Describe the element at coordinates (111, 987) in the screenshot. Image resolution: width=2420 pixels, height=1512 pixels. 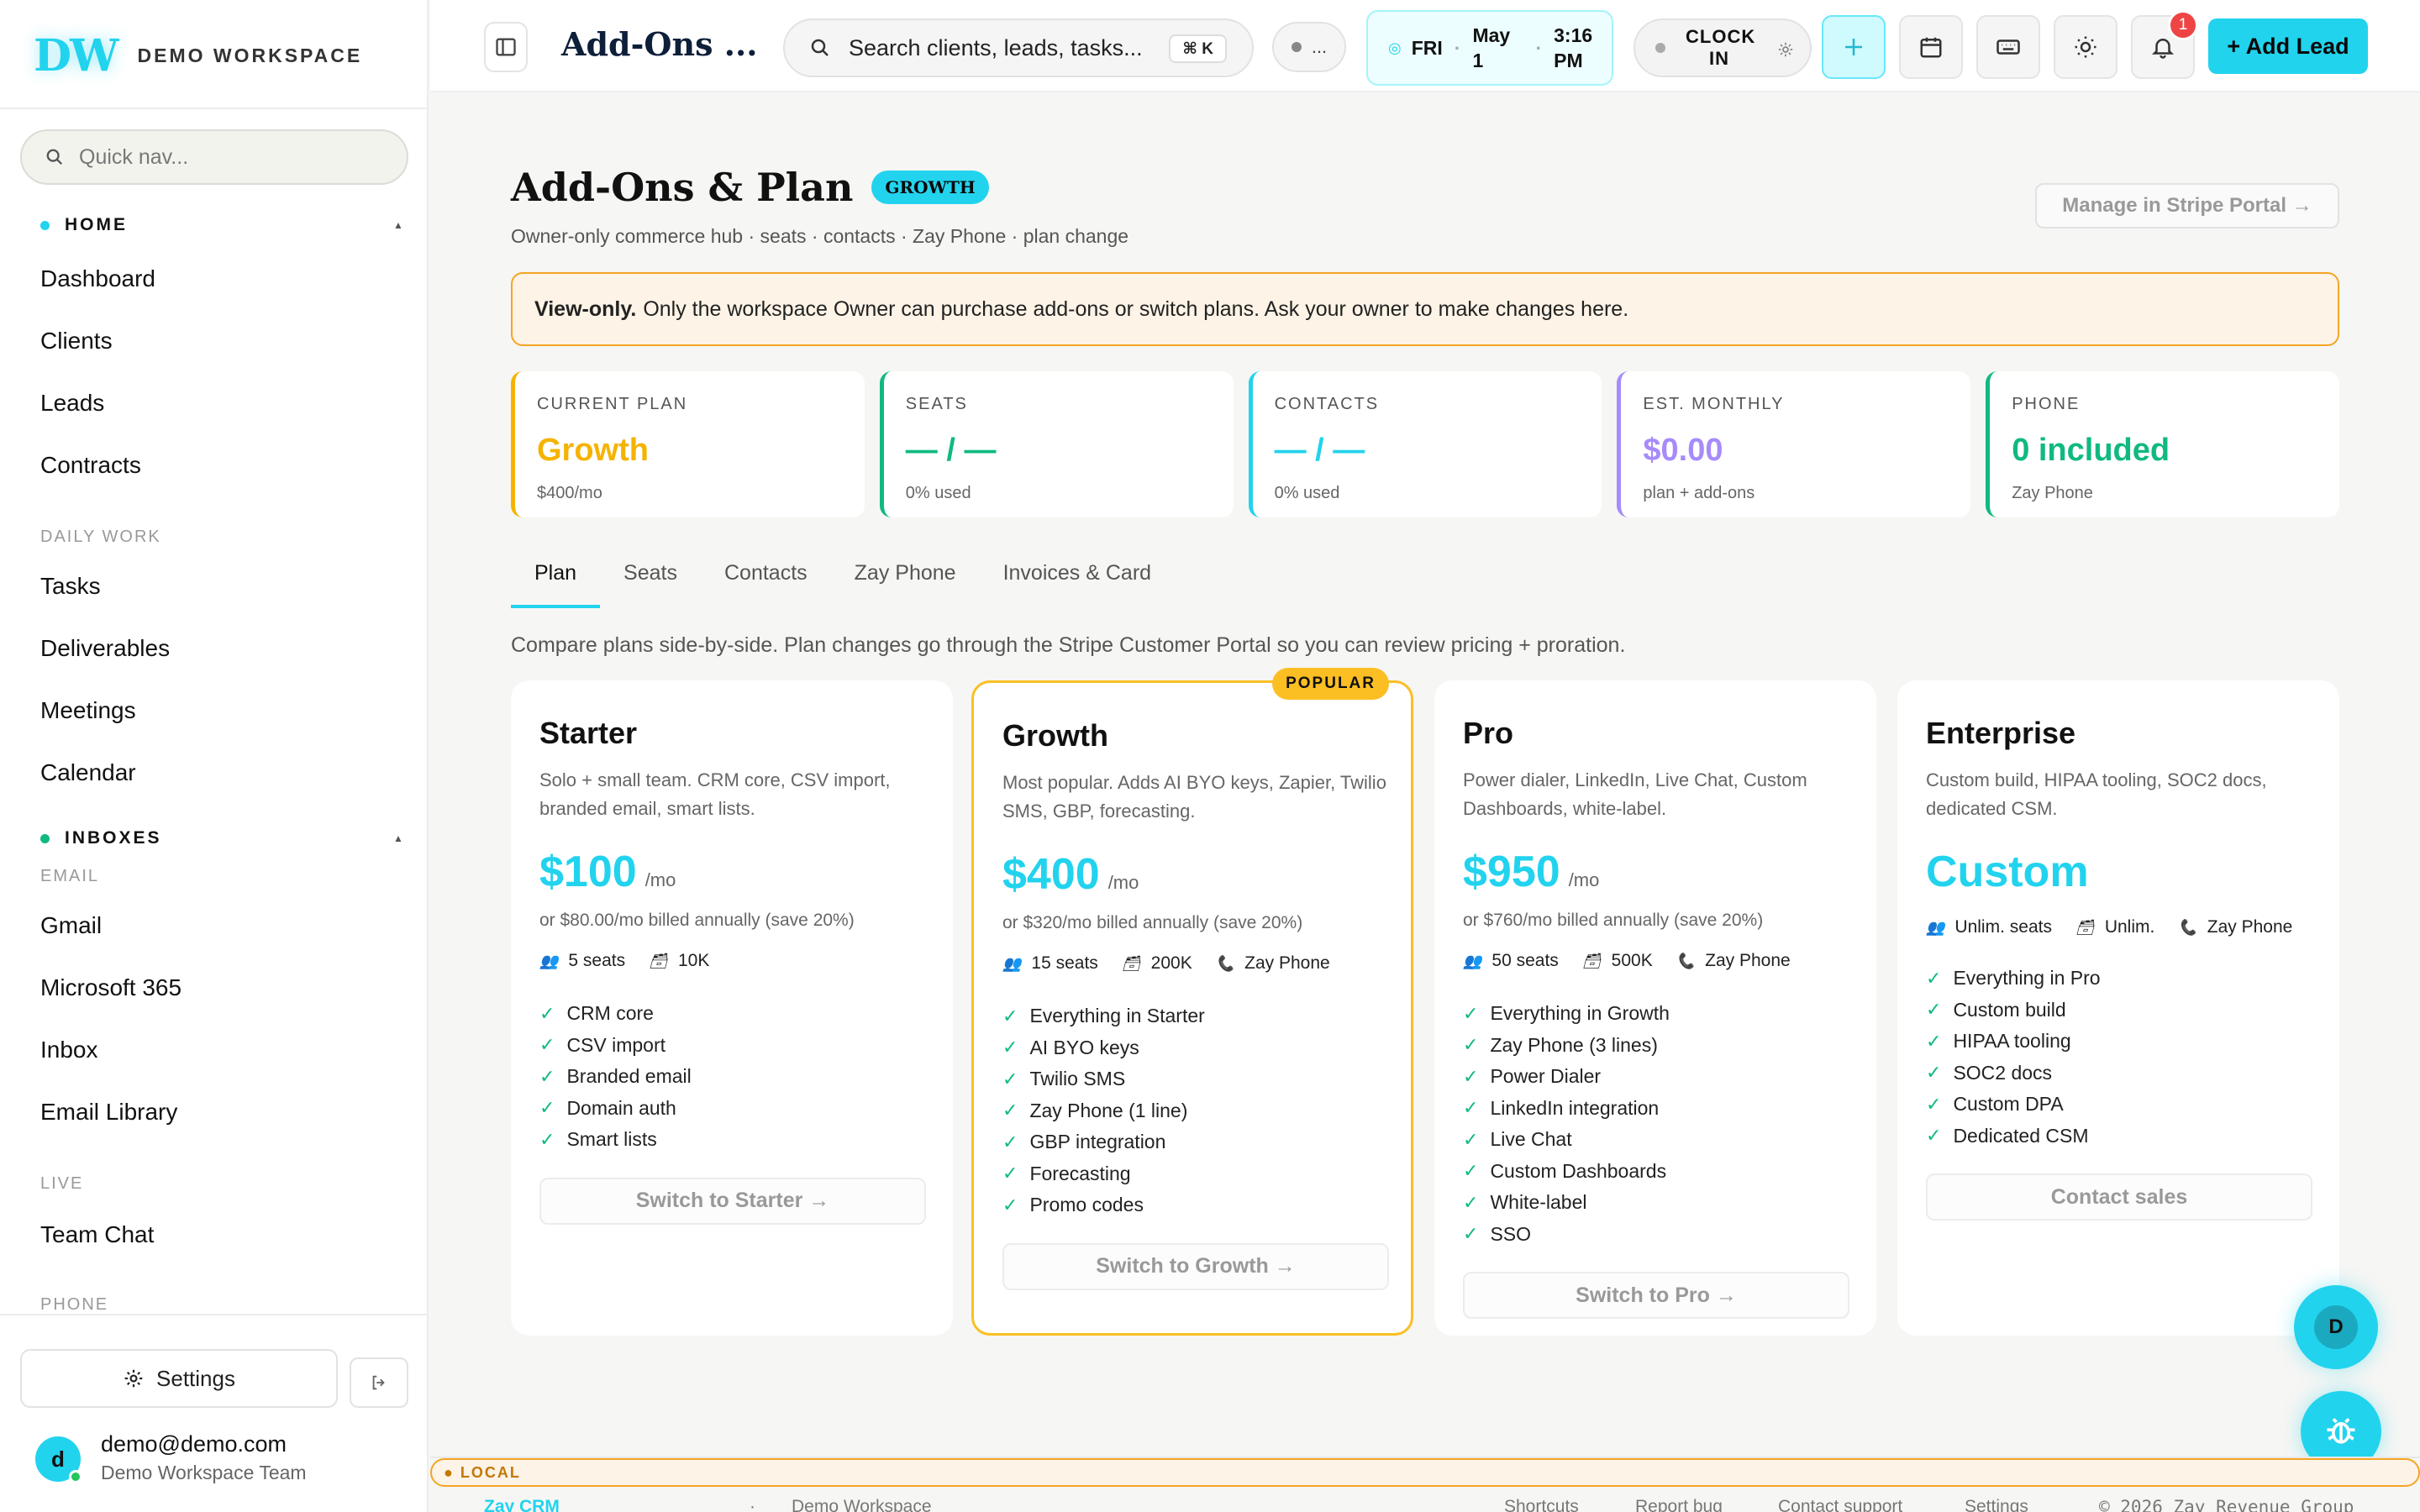
I see `sidebar-item-microsoft-365: Microsoft 365` at that location.